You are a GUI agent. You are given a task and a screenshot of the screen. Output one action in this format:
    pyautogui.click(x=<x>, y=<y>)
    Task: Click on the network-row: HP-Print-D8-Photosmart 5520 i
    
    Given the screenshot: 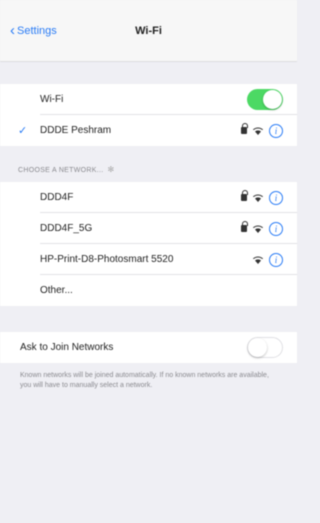 What is the action you would take?
    pyautogui.click(x=148, y=259)
    